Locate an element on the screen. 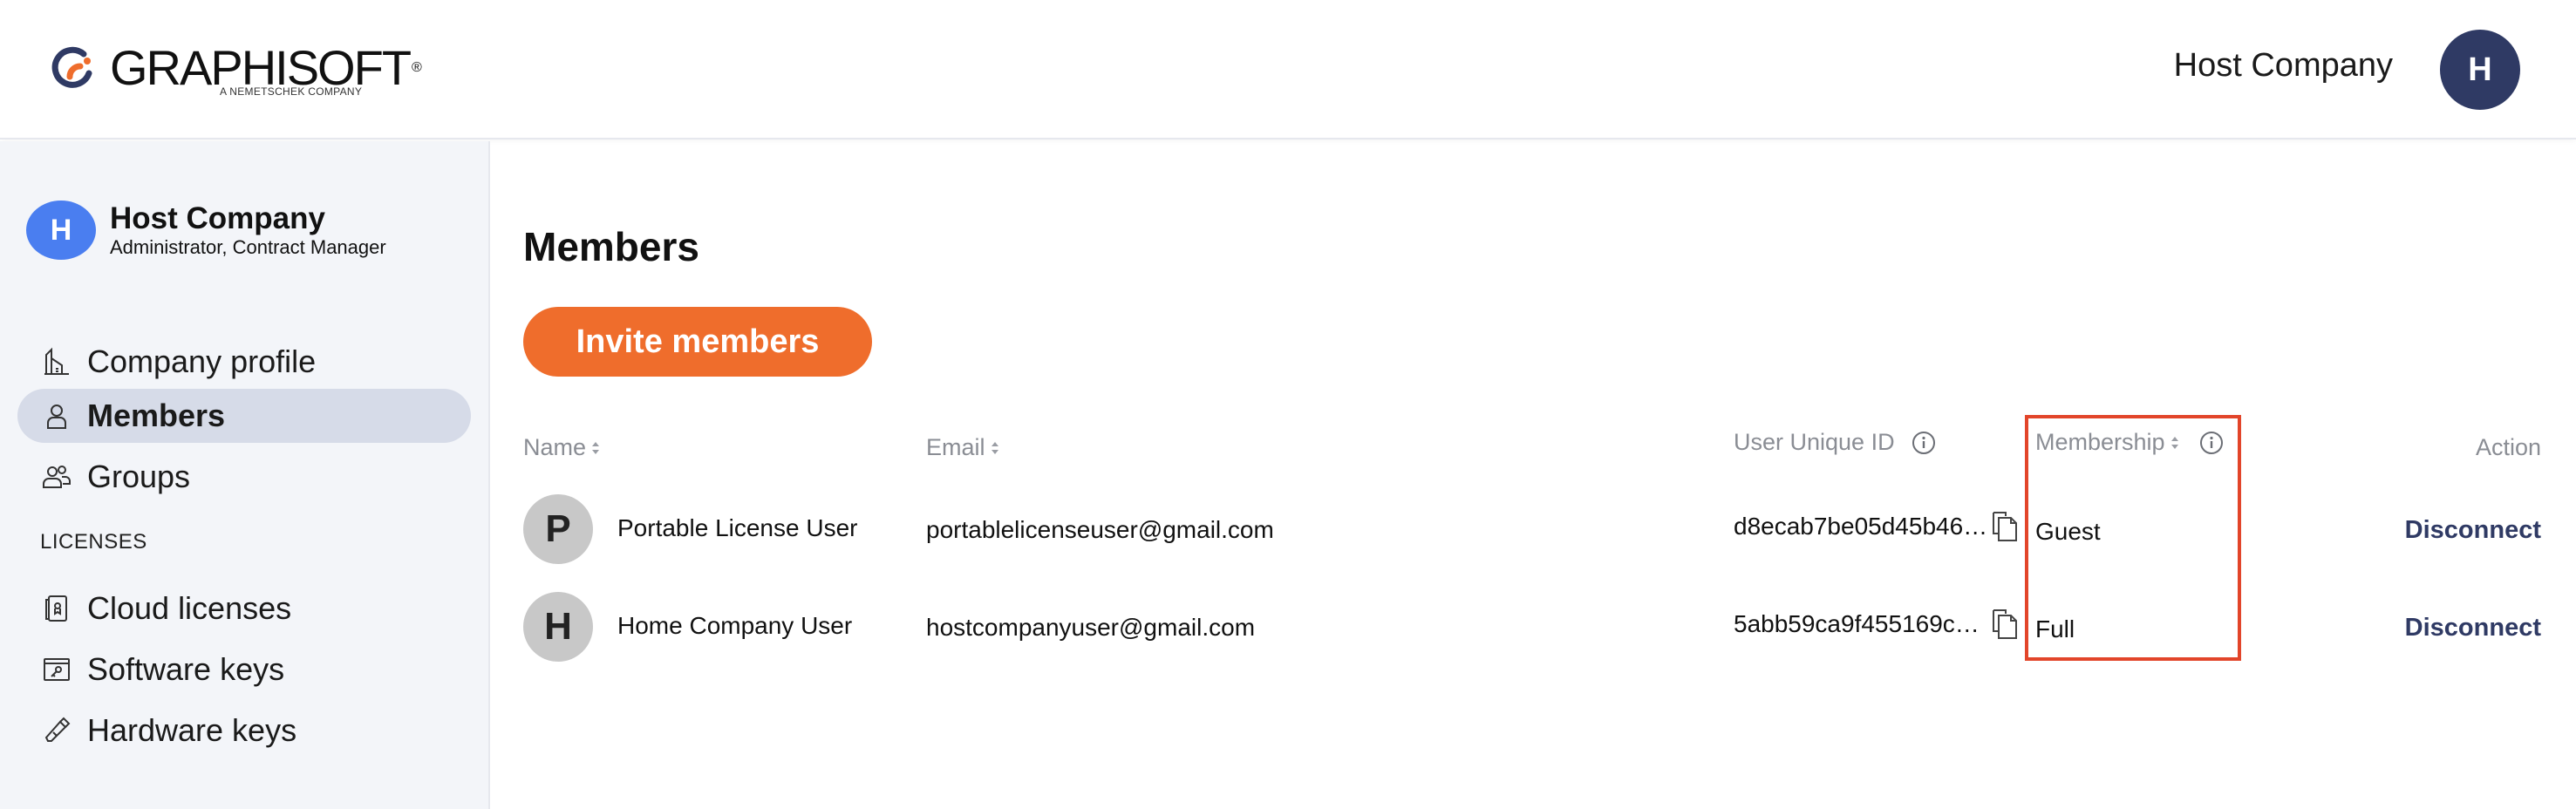 Image resolution: width=2576 pixels, height=809 pixels. row-name: Portable License User is located at coordinates (738, 527).